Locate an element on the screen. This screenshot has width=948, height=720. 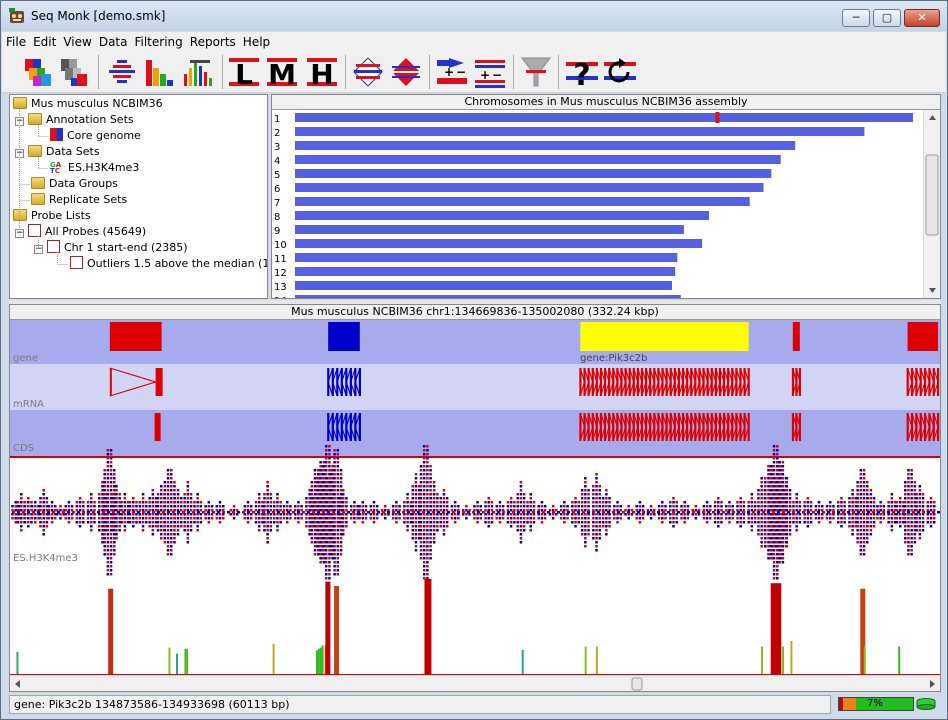
menu-help: Help is located at coordinates (256, 41).